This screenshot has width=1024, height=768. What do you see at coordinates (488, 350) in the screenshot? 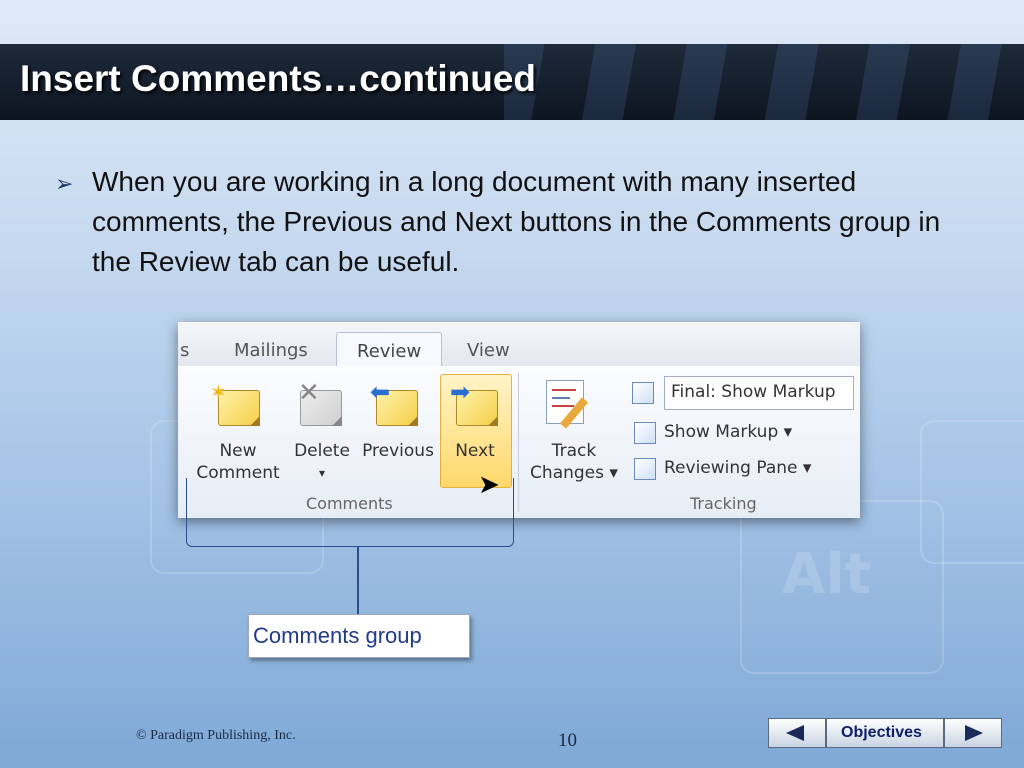
I see `tab-view: View` at bounding box center [488, 350].